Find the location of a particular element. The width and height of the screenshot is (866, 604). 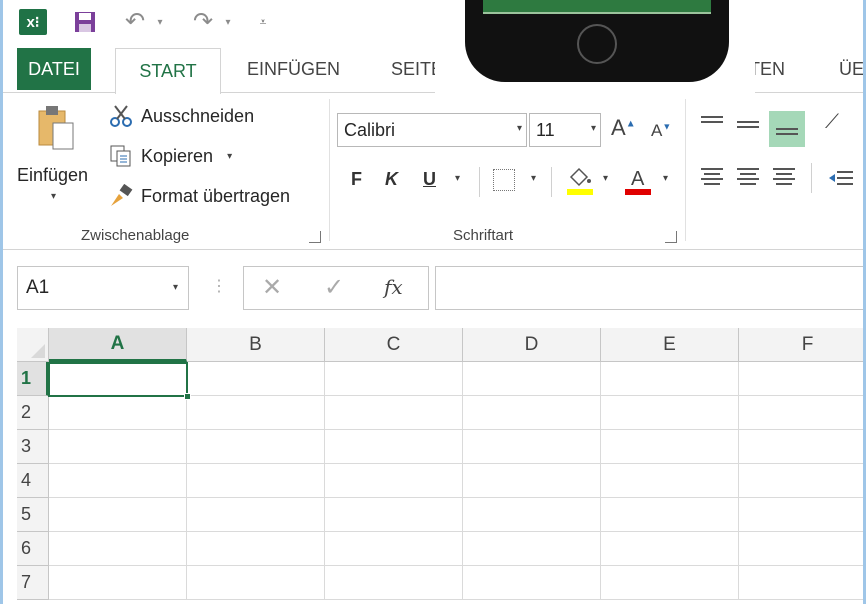

decrease-indent-icon is located at coordinates (840, 178).